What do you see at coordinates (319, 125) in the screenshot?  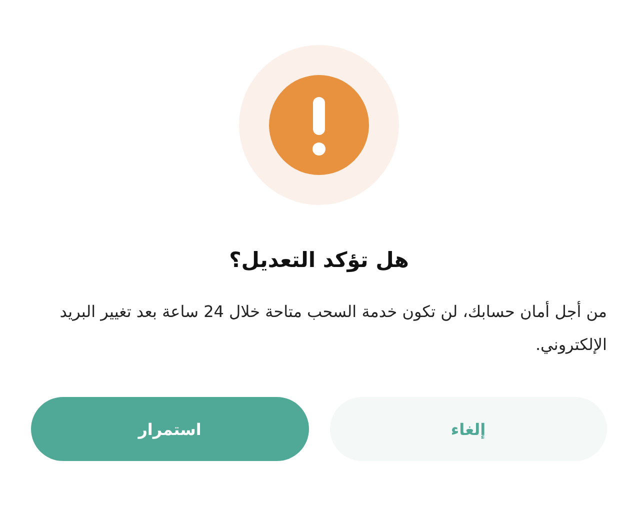 I see `warning-icon` at bounding box center [319, 125].